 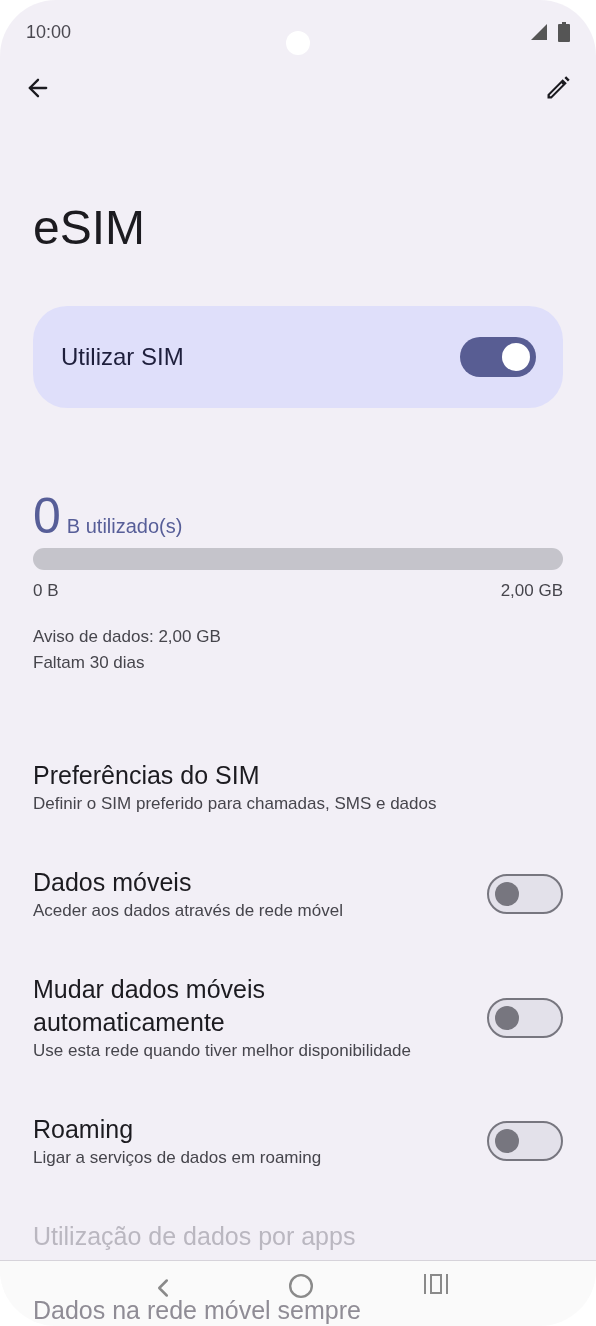 What do you see at coordinates (222, 1050) in the screenshot?
I see `setting-subtitle: Use esta rede quando tiver melhor disponibilidade` at bounding box center [222, 1050].